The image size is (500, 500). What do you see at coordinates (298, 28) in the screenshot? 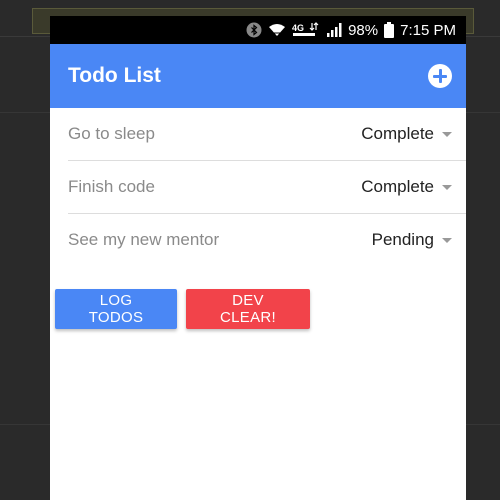
I see `svg-text: 4G` at bounding box center [298, 28].